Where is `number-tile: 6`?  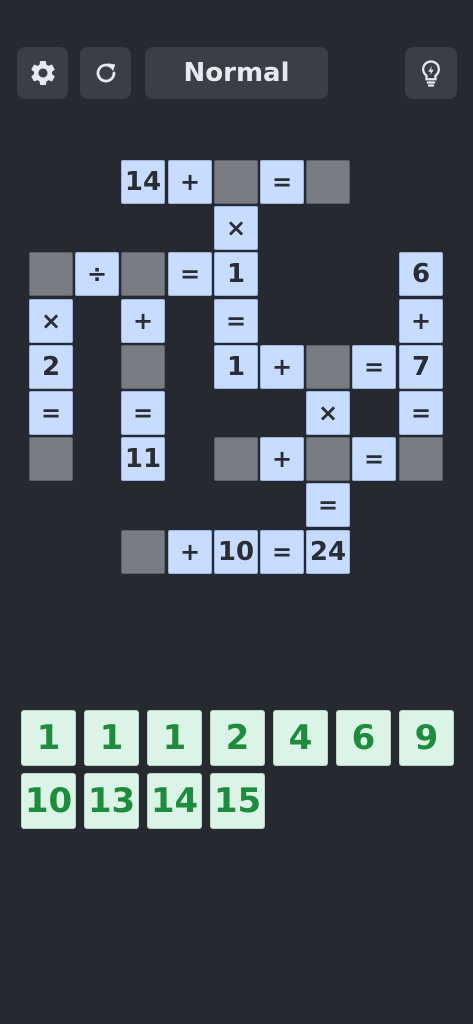 number-tile: 6 is located at coordinates (363, 738).